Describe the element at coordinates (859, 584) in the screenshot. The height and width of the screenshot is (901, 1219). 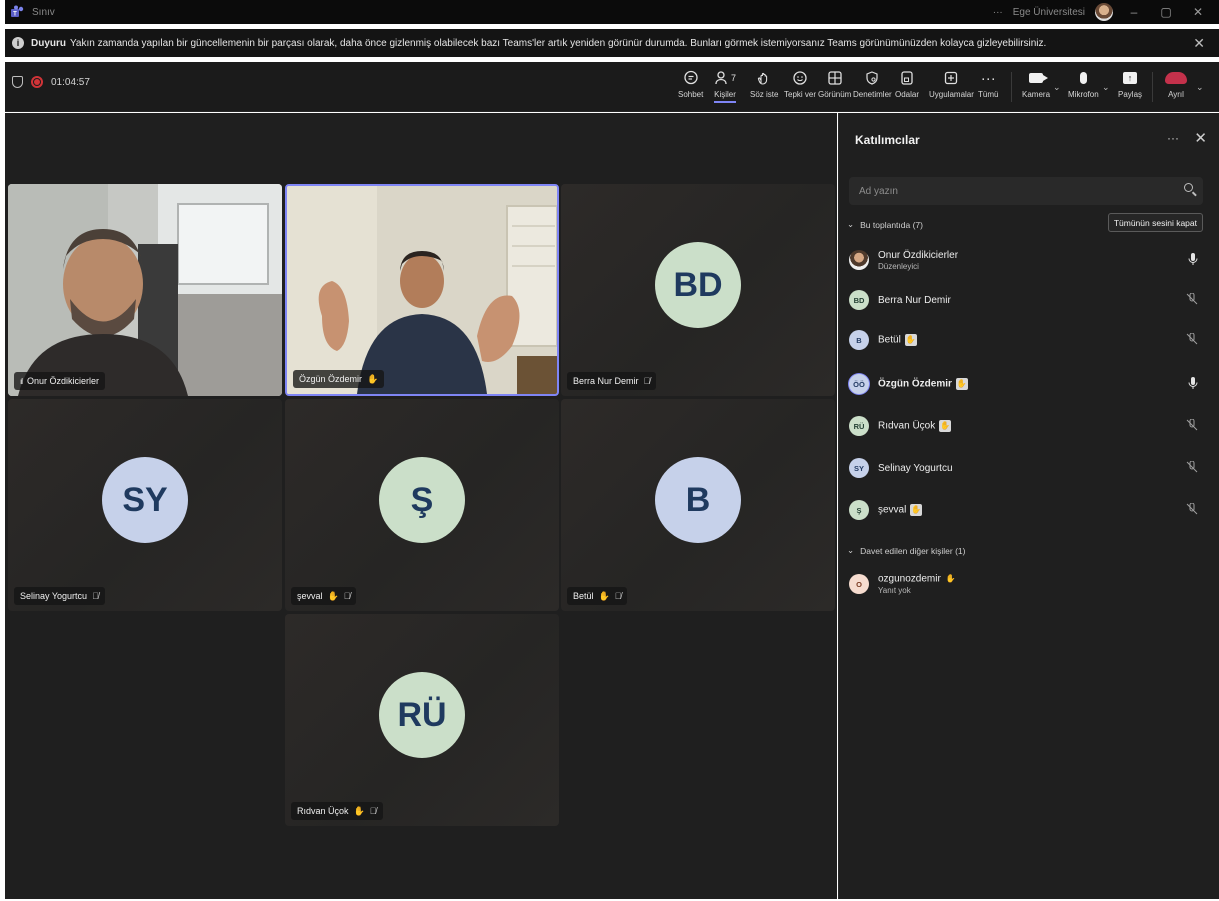
I see `avatar: O` at that location.